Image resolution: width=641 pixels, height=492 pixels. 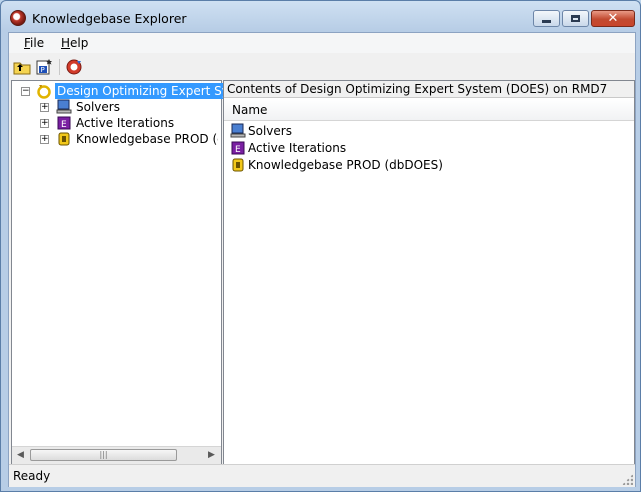 I want to click on list-item-label: Knowledgebase PROD (dbDOES), so click(x=345, y=165).